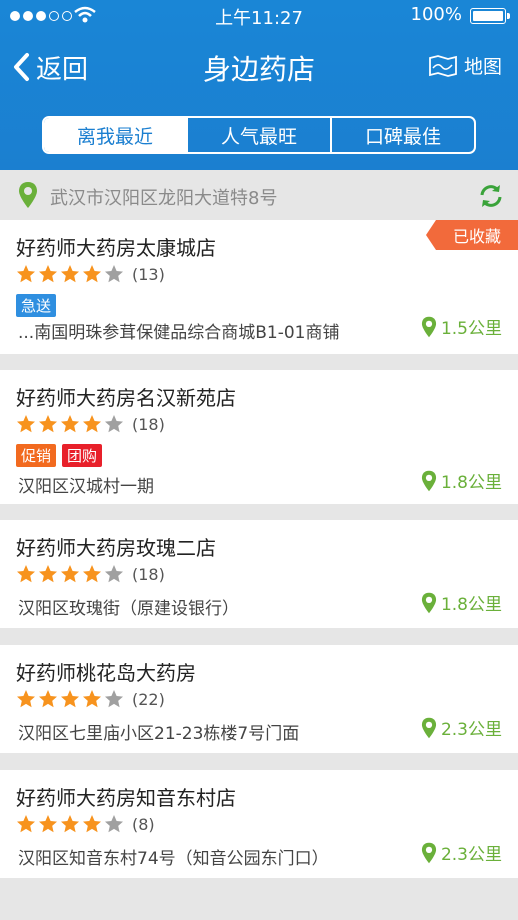  Describe the element at coordinates (116, 248) in the screenshot. I see `store-name: 好药师大药房太康城店` at that location.